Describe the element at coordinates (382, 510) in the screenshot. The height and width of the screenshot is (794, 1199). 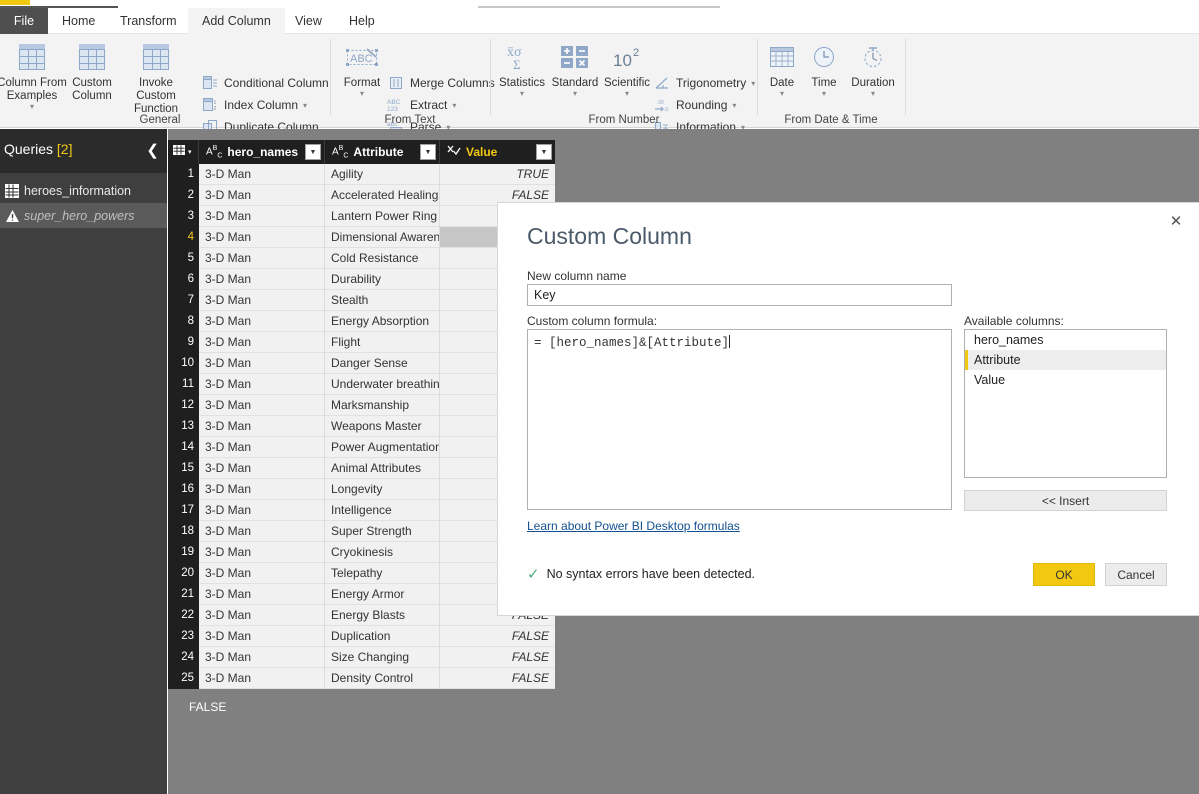
I see `table-cell-attribute: Intelligence` at that location.